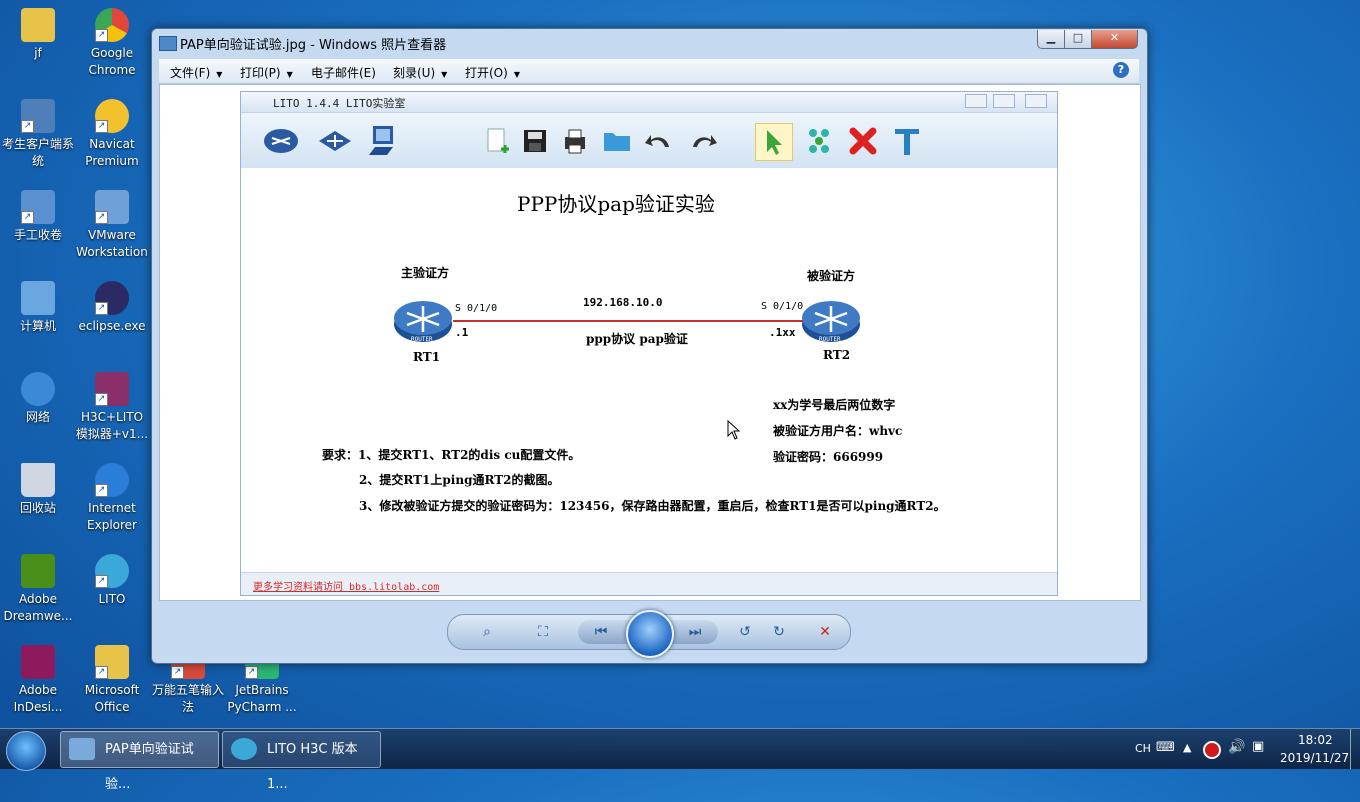  What do you see at coordinates (343, 72) in the screenshot?
I see `menu-email: 电子邮件(E)` at bounding box center [343, 72].